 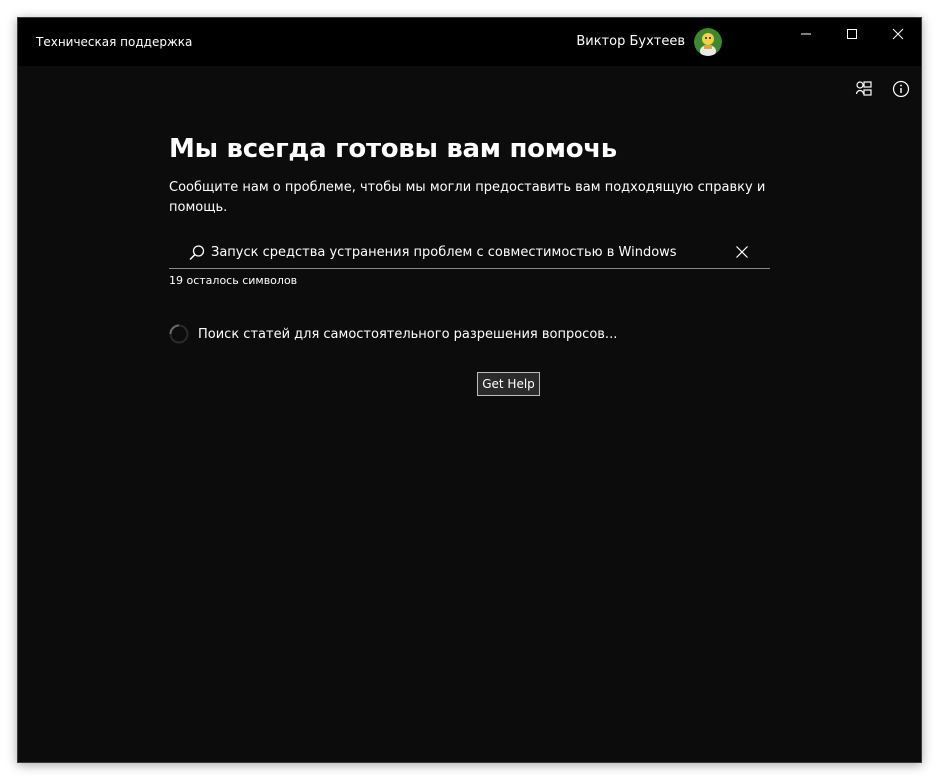 What do you see at coordinates (233, 280) in the screenshot?
I see `char-counter: 19 осталось символов` at bounding box center [233, 280].